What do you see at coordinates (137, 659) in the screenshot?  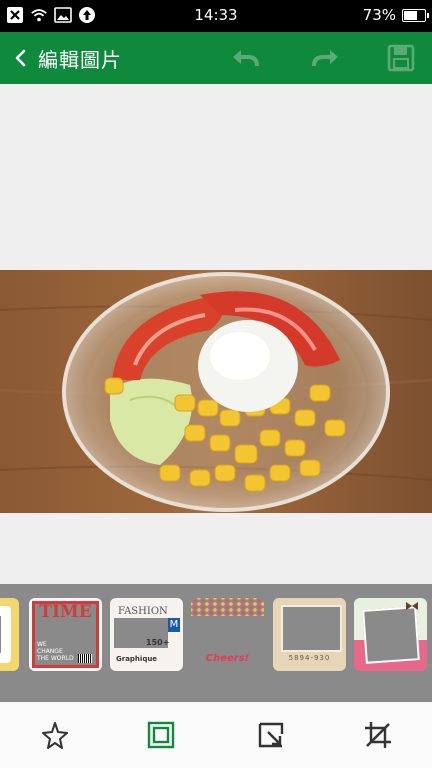 I see `fashion-footer: Graphique` at bounding box center [137, 659].